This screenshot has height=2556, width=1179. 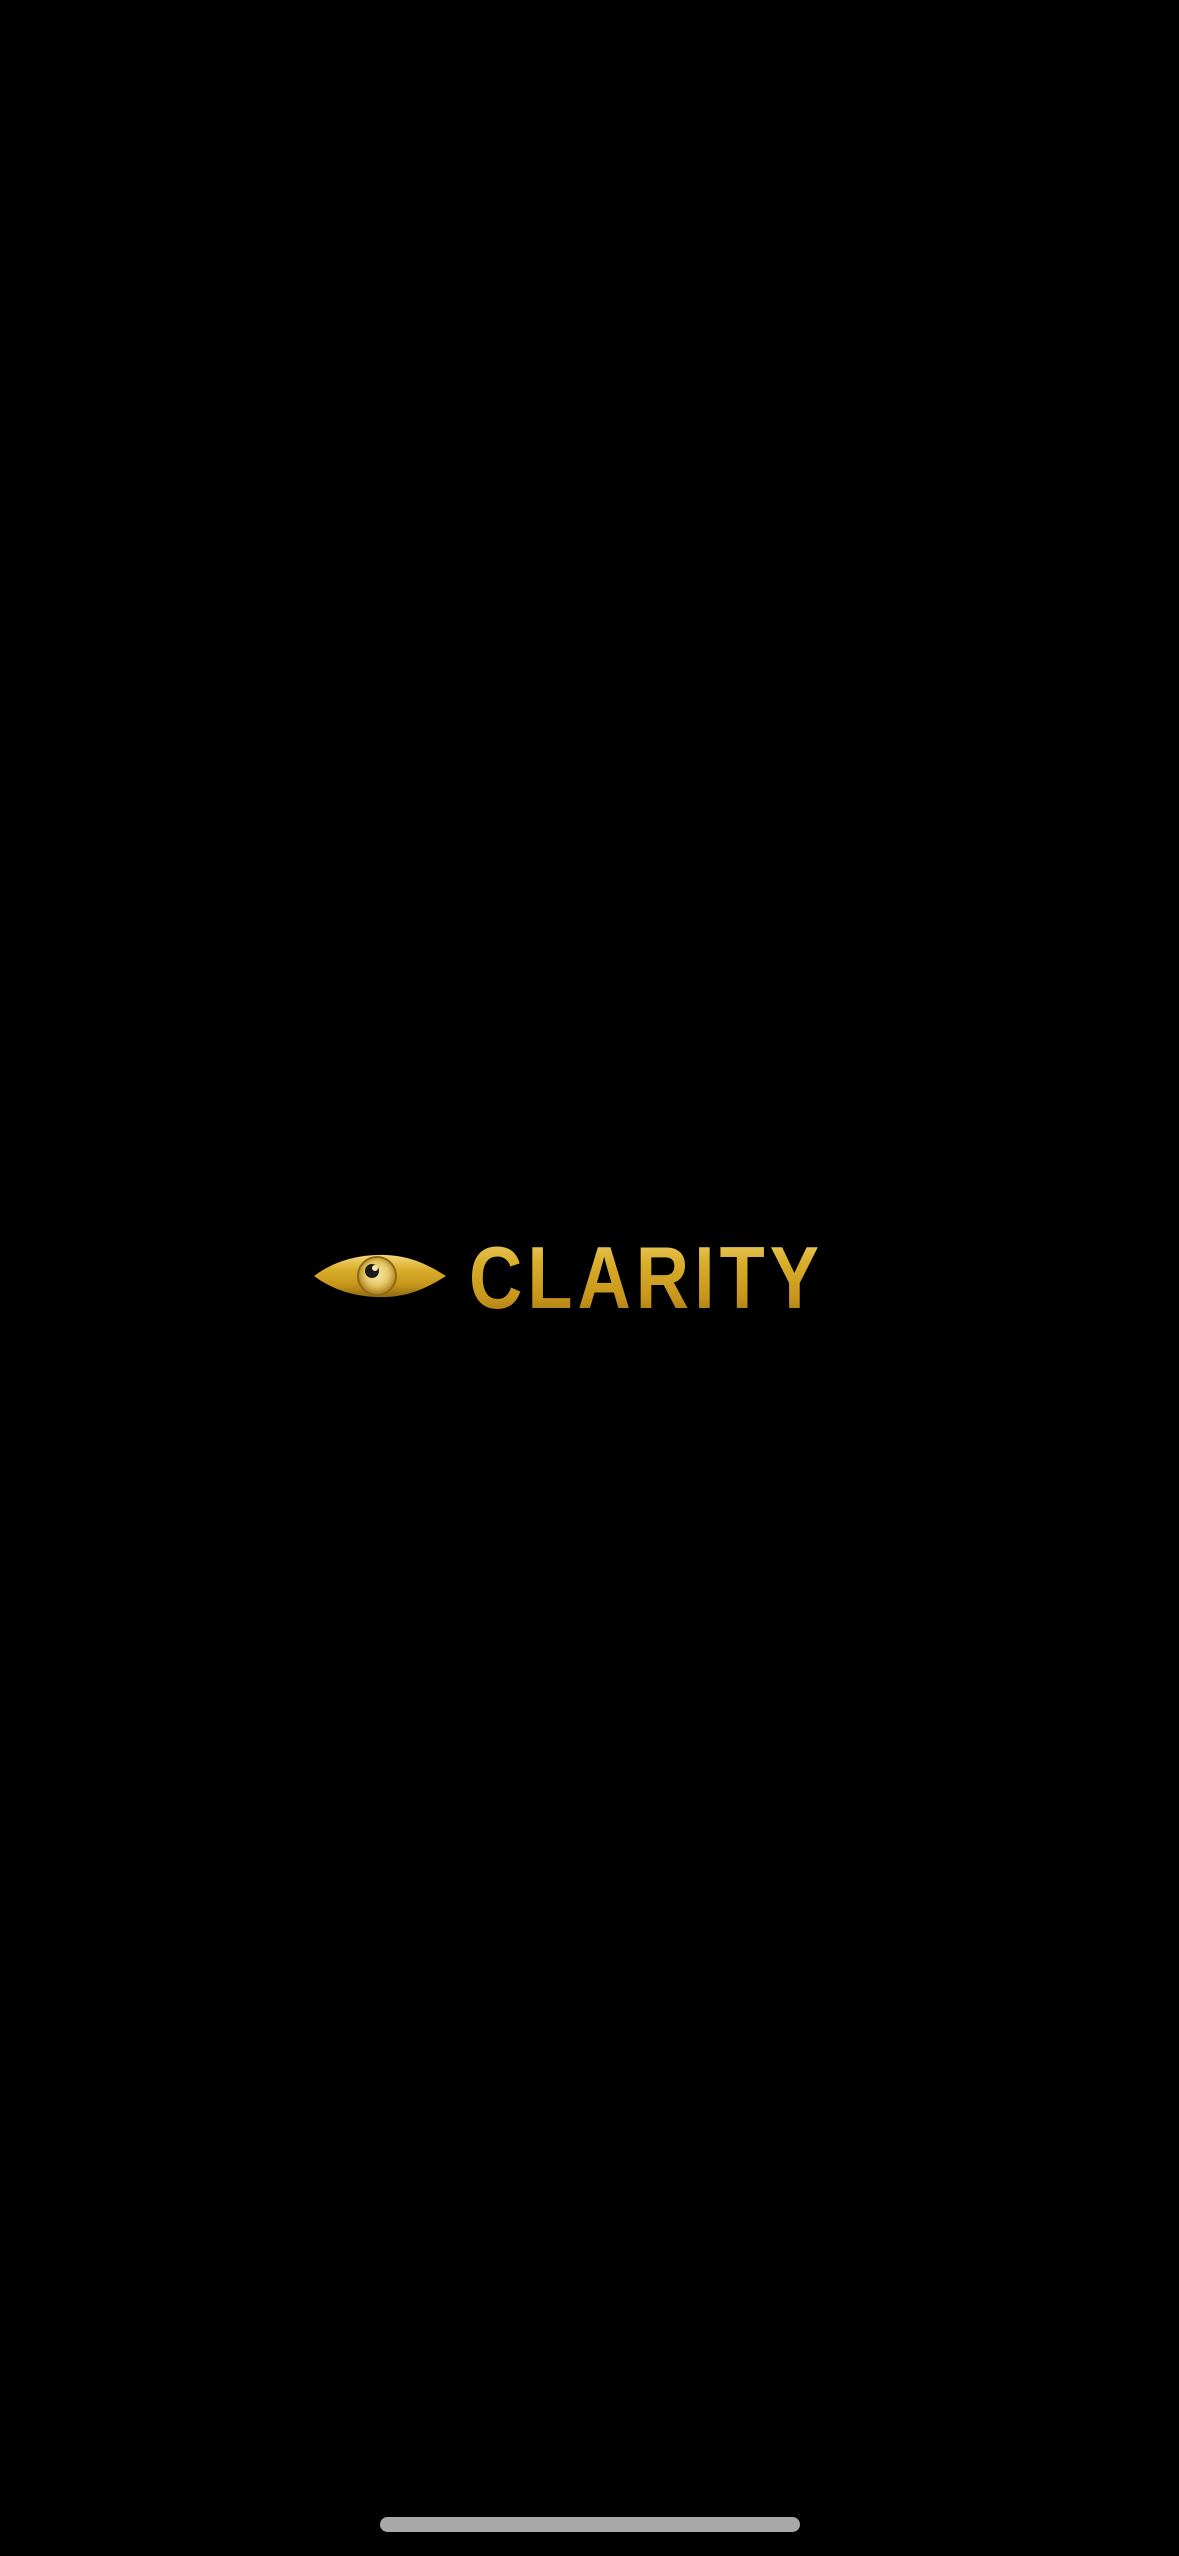 I want to click on brand-wordmark: CLARITY, so click(x=646, y=1275).